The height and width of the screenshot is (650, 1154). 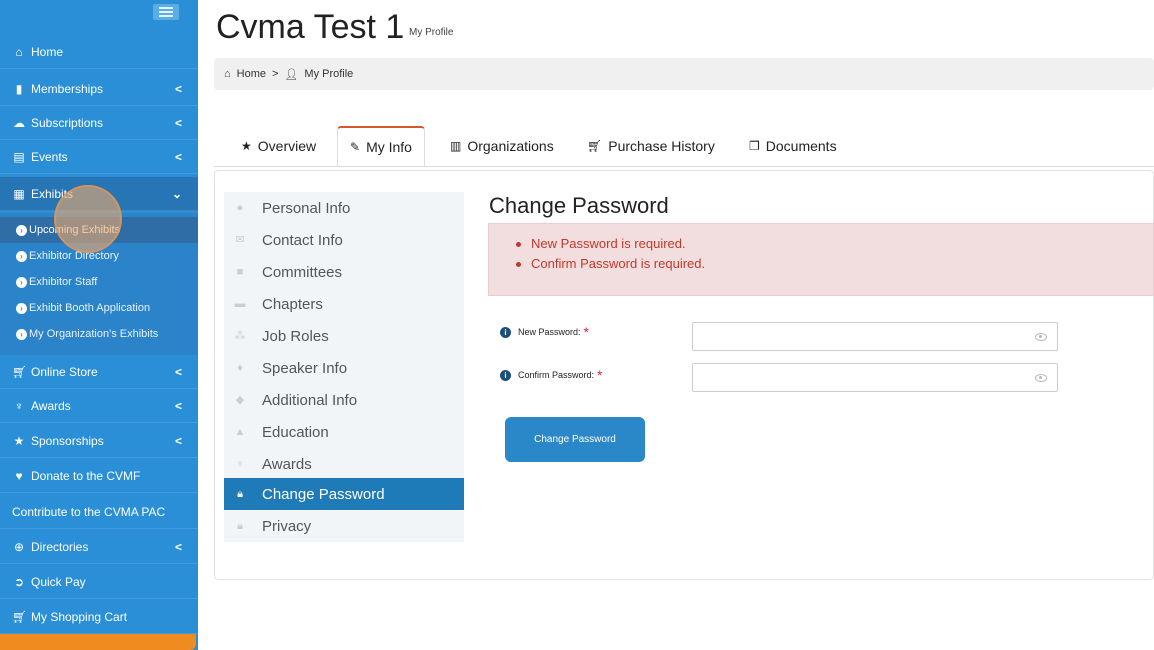 What do you see at coordinates (754, 146) in the screenshot?
I see `documents-icon: ❐` at bounding box center [754, 146].